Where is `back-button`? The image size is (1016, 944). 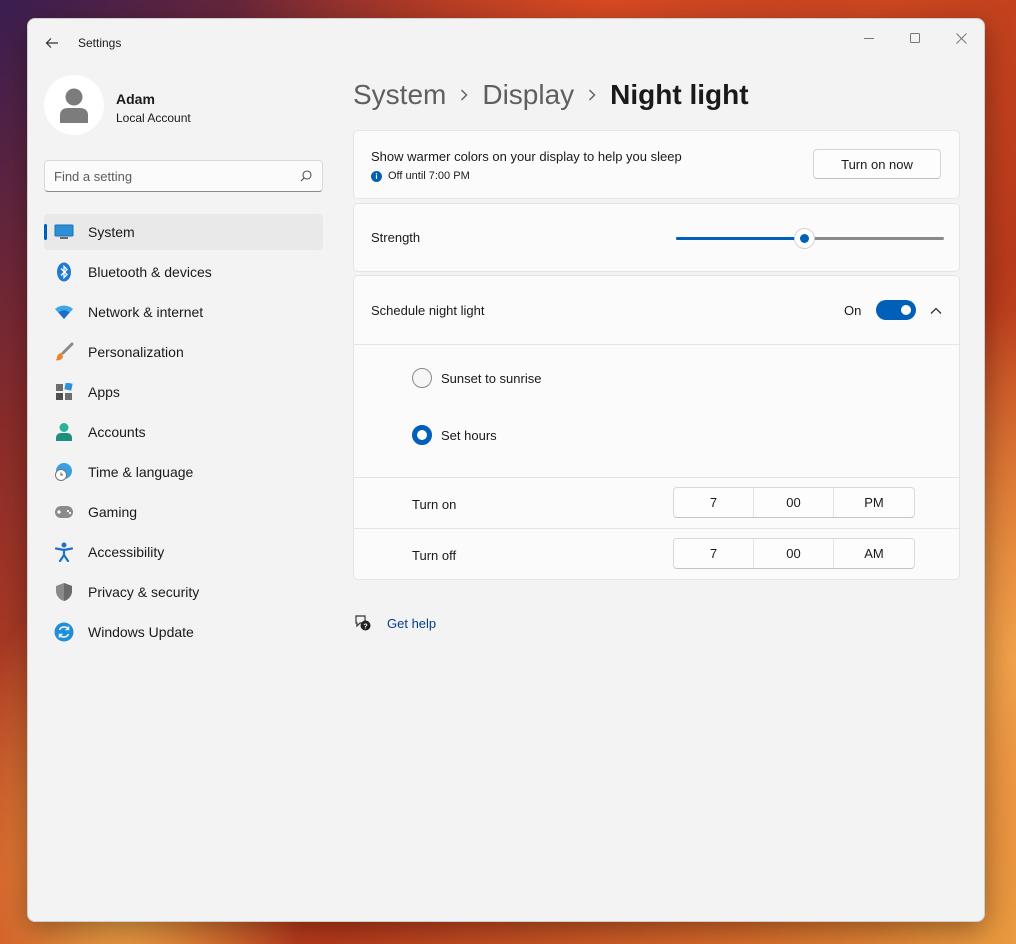 back-button is located at coordinates (52, 43).